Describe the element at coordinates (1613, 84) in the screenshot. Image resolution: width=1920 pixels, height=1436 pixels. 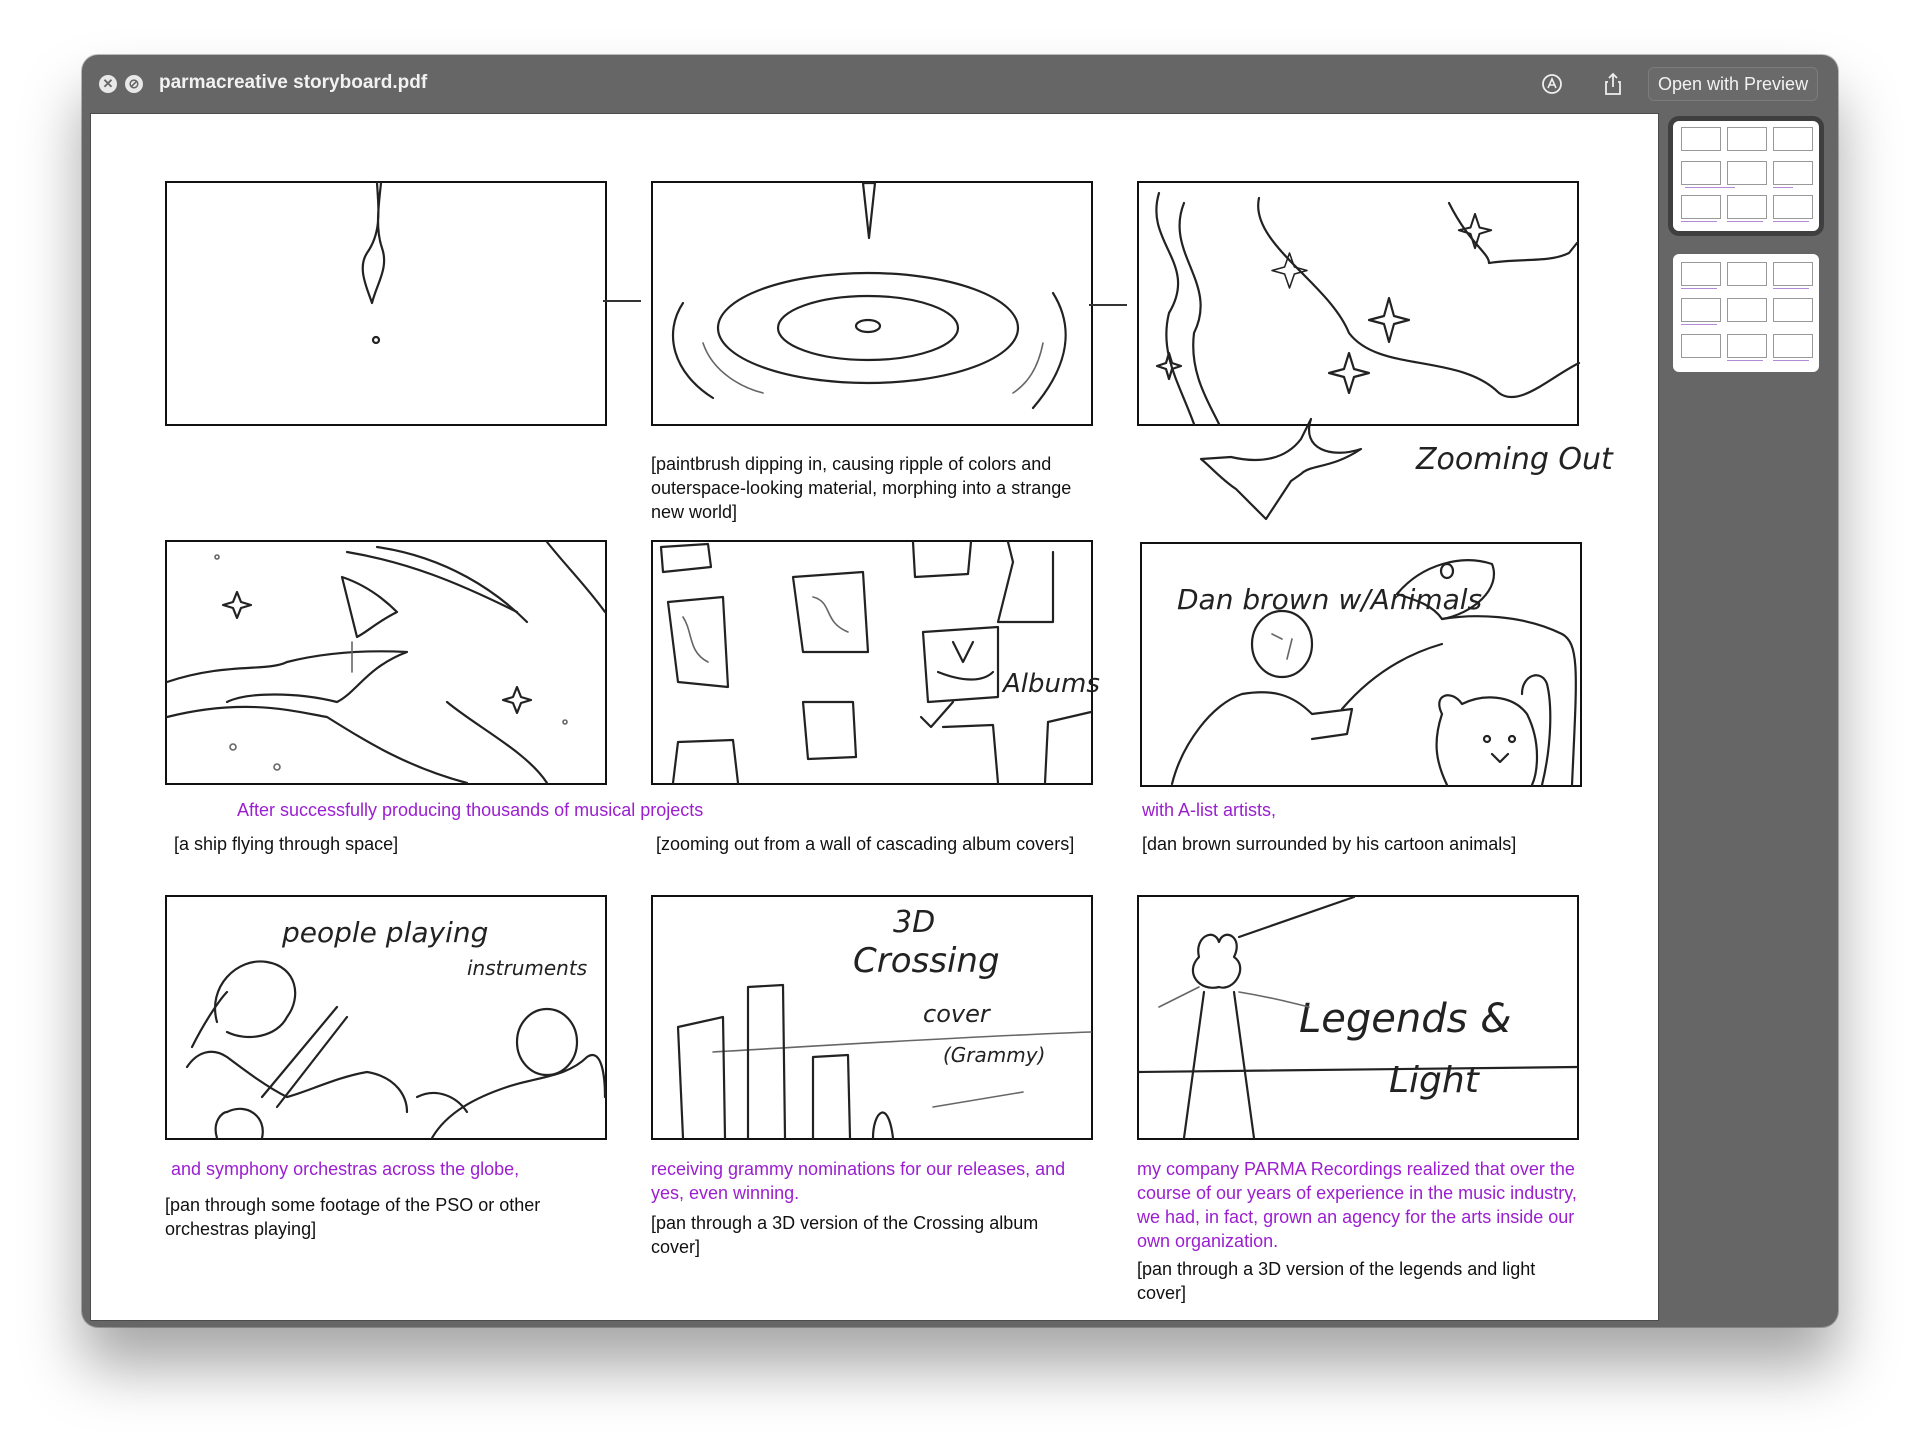
I see `share-icon` at that location.